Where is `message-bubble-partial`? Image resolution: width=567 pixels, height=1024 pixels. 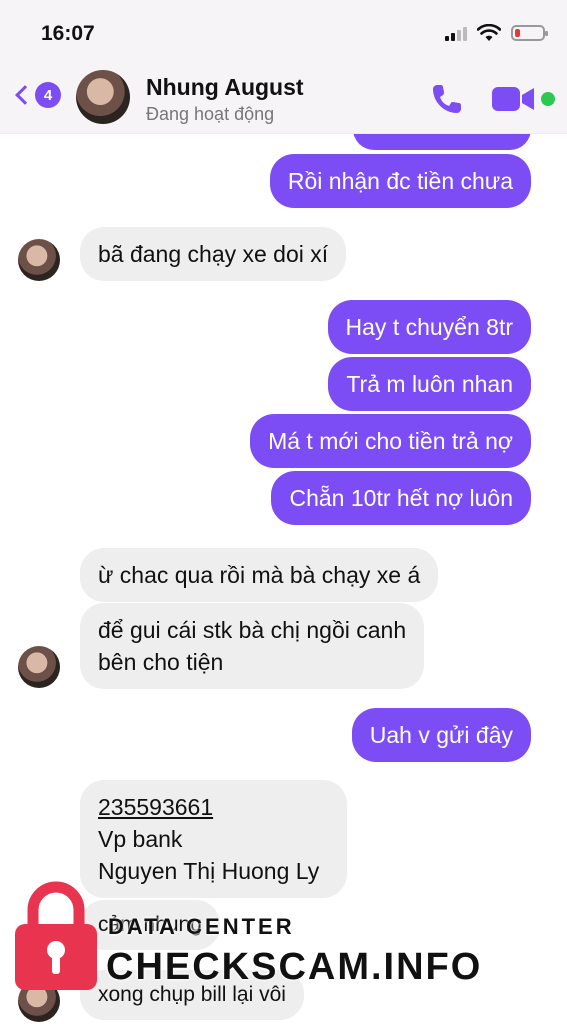
message-bubble-partial is located at coordinates (442, 142).